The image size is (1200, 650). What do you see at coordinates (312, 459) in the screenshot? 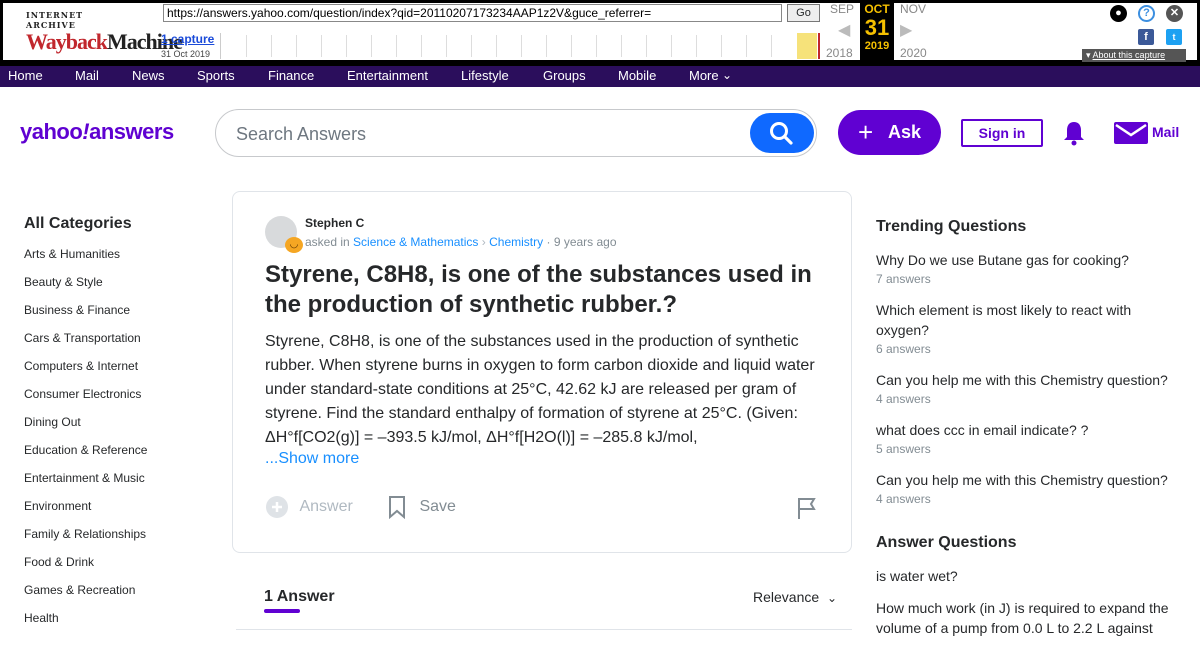
I see `show-more-link: ...Show more` at bounding box center [312, 459].